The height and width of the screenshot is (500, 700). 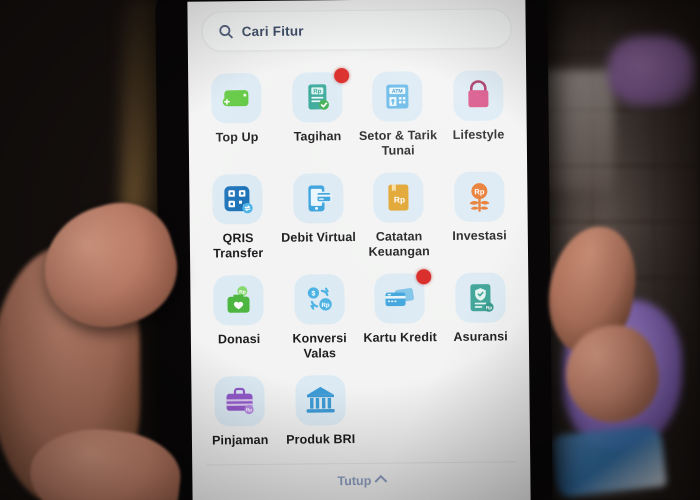 I want to click on feature-item-konversi-valas: $ Rp Konversi Valas, so click(x=319, y=315).